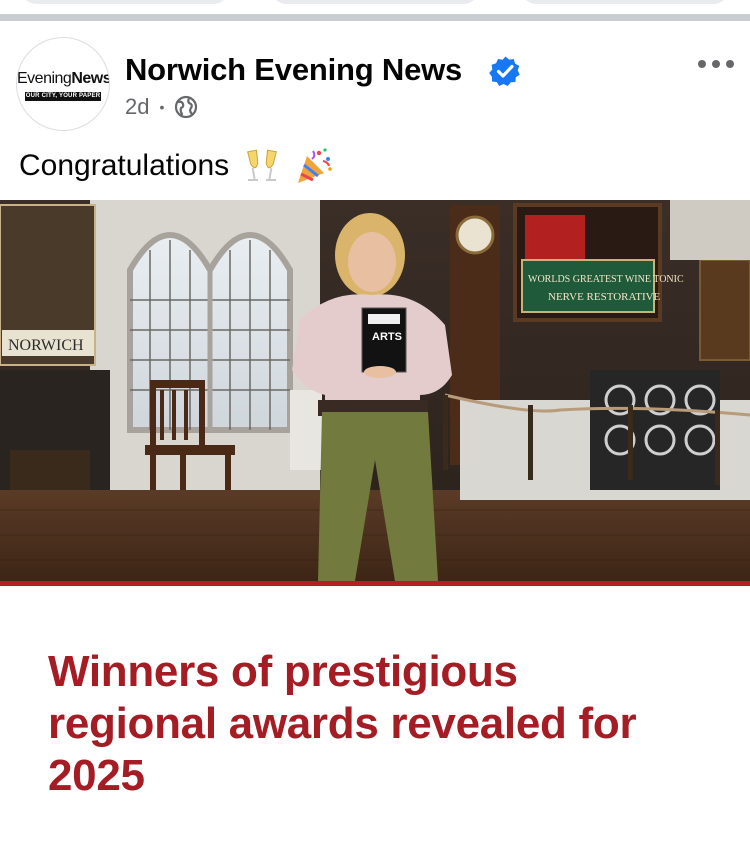  I want to click on page-name-link: Norwich Evening News, so click(293, 70).